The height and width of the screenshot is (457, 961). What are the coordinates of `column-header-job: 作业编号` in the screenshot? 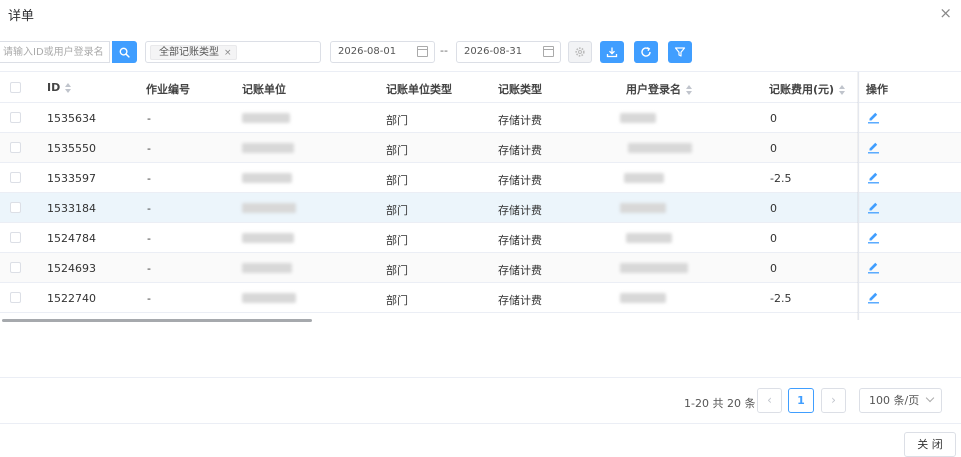 It's located at (168, 89).